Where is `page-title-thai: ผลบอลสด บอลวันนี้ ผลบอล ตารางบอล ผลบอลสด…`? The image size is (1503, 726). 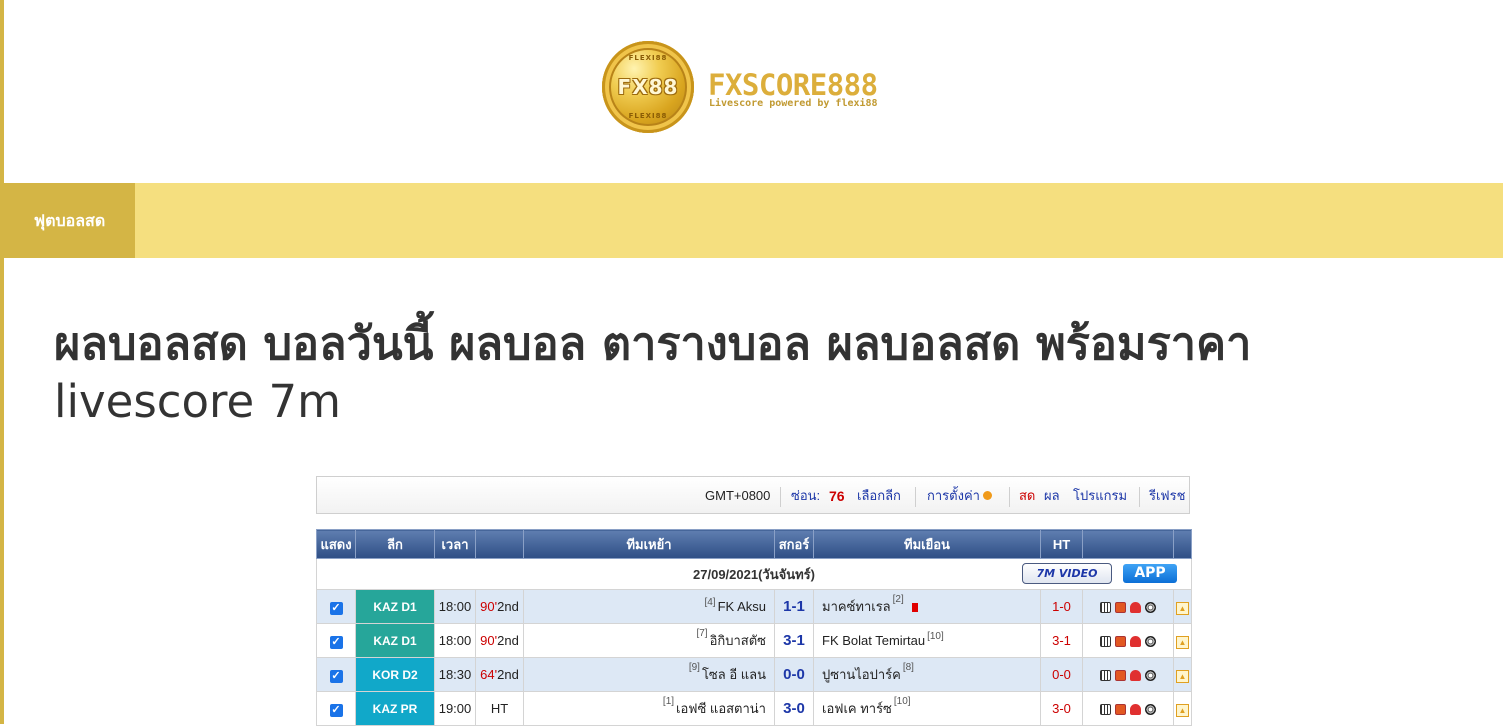
page-title-thai: ผลบอลสด บอลวันนี้ ผลบอล ตารางบอล ผลบอลสด… is located at coordinates (653, 343).